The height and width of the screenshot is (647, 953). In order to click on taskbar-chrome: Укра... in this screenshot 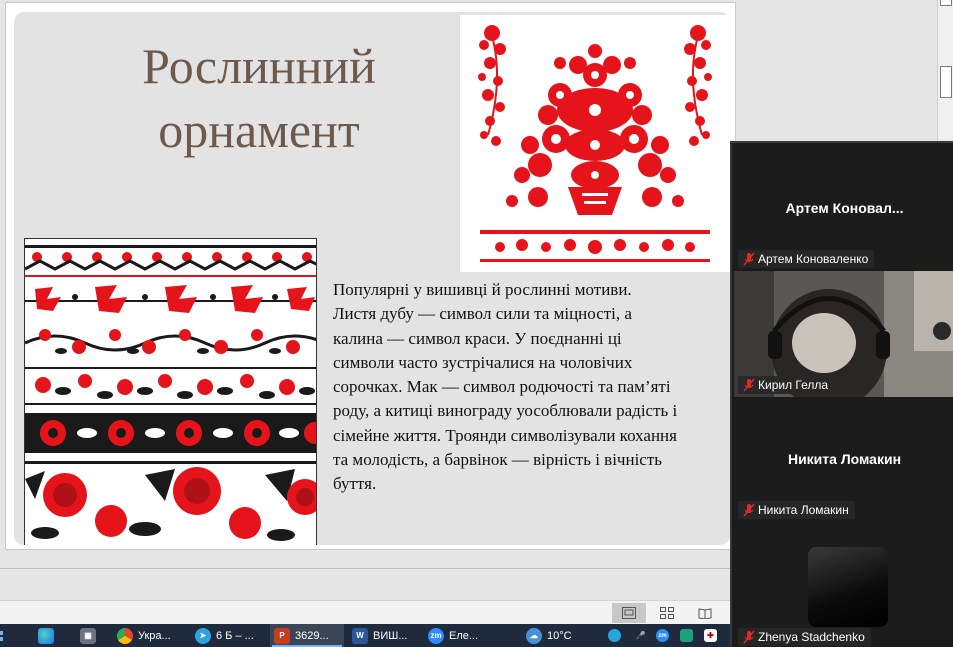, I will do `click(152, 635)`.